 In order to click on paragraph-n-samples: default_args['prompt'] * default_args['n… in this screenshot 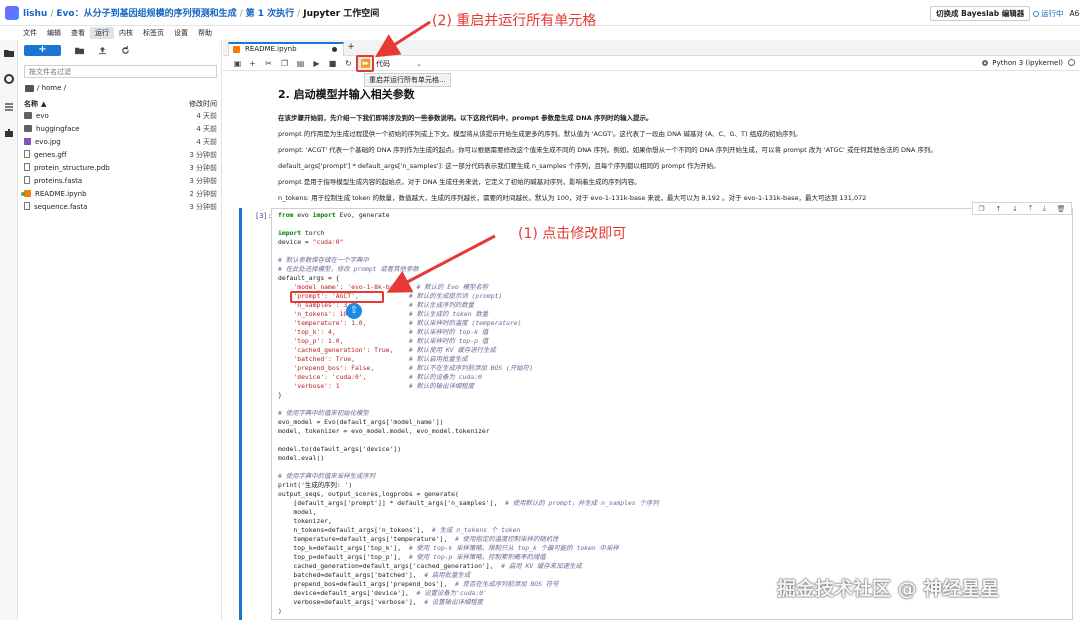, I will do `click(499, 166)`.